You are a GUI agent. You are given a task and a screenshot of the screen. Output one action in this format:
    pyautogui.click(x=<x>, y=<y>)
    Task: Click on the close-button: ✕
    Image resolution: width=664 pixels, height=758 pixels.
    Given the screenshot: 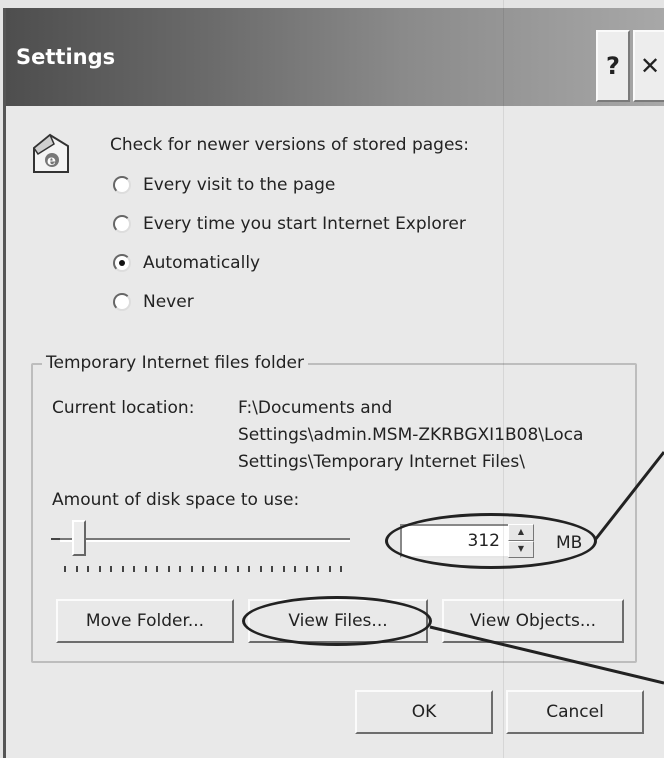 What is the action you would take?
    pyautogui.click(x=648, y=66)
    